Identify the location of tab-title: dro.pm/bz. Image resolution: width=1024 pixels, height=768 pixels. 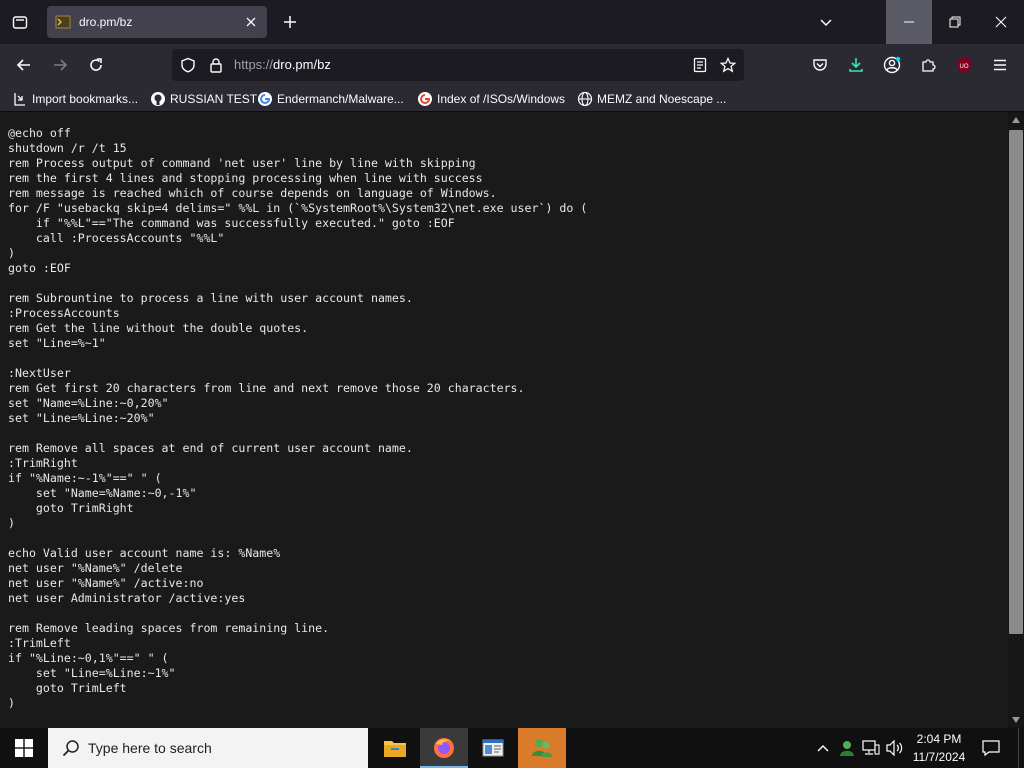
(106, 22).